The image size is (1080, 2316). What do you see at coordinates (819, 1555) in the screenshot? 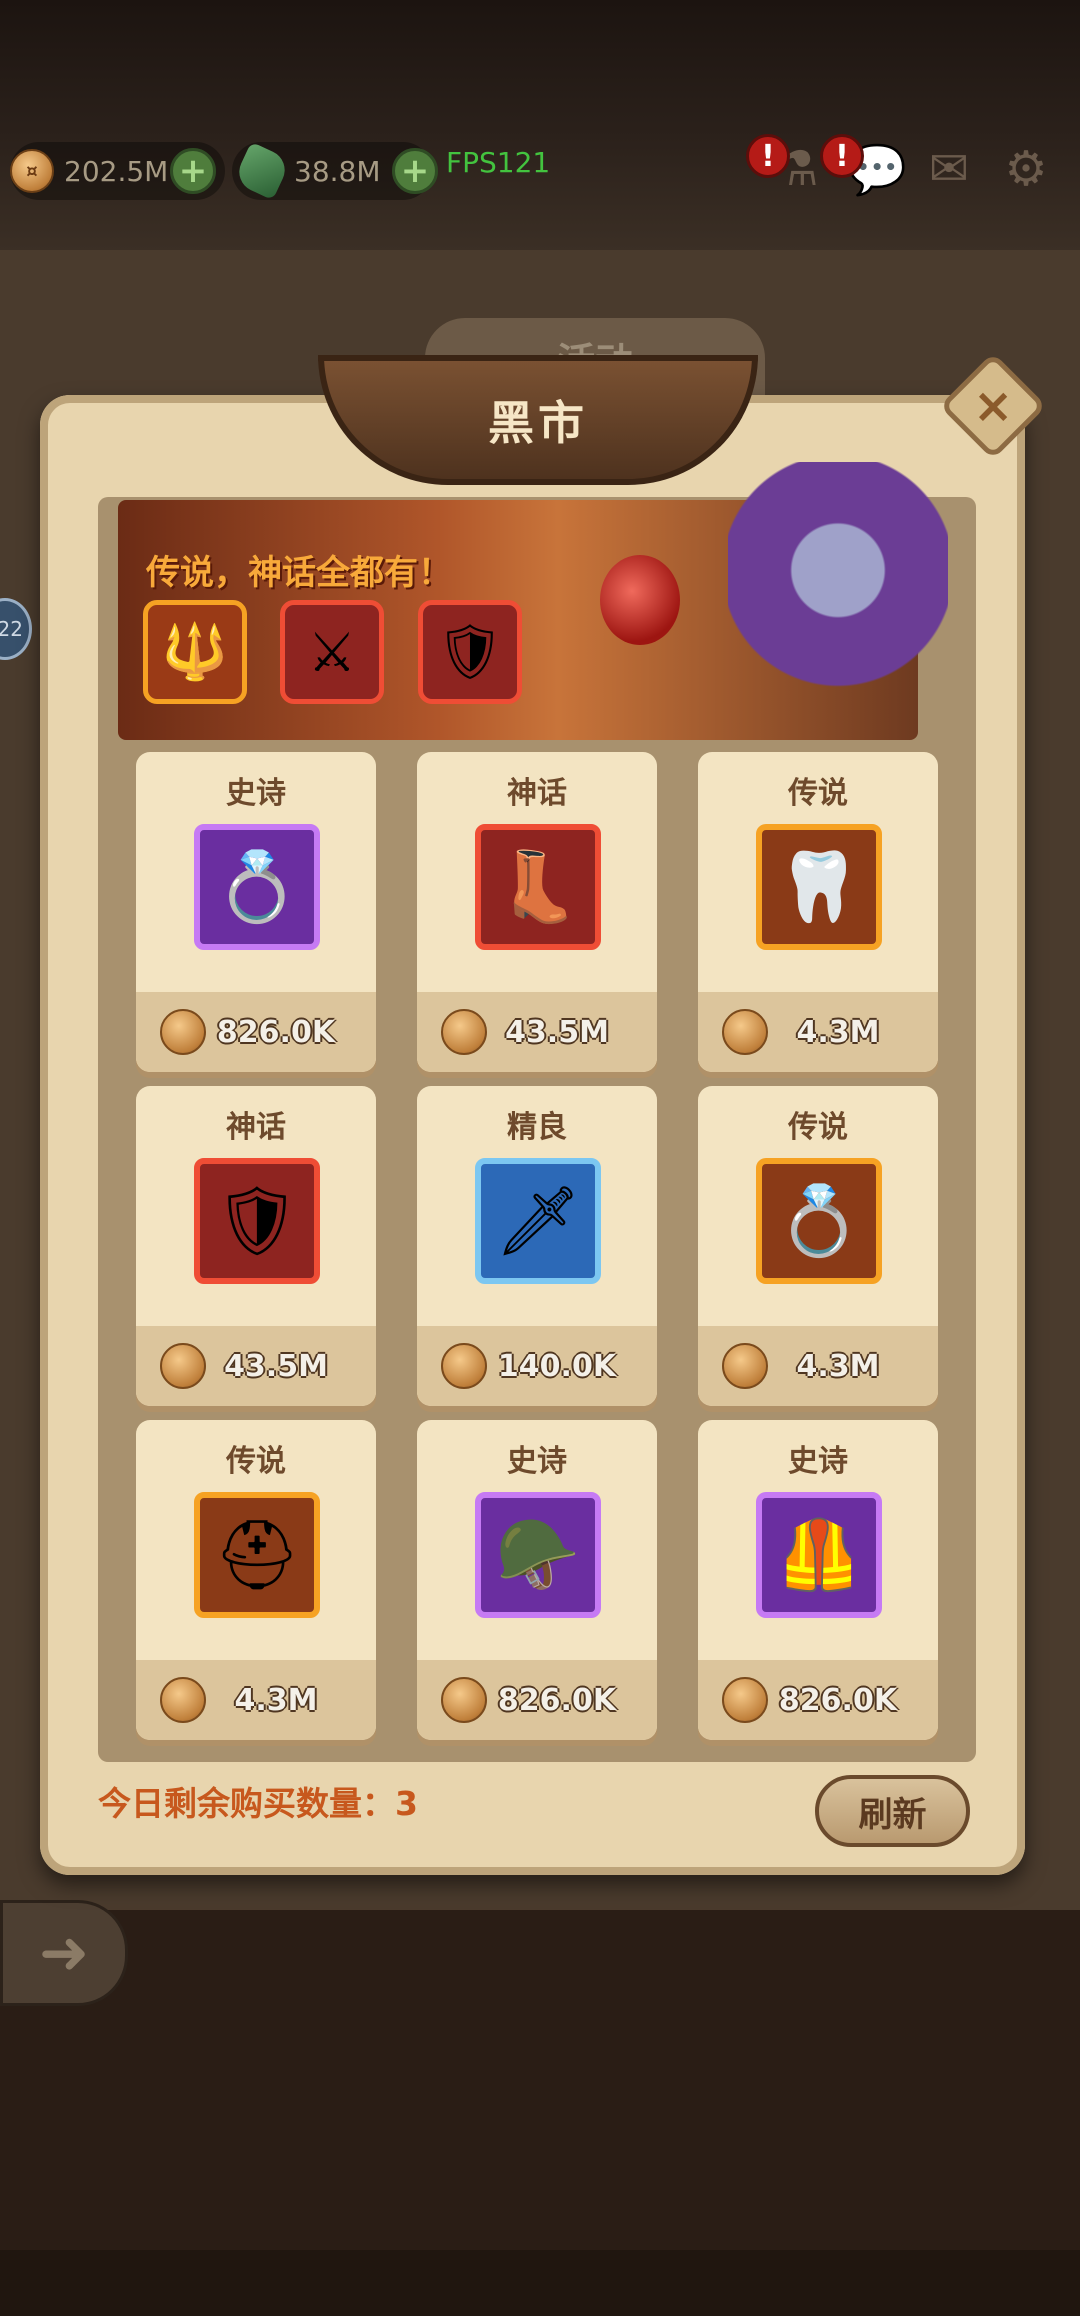
I see `chest-armor-icon: 🦺` at bounding box center [819, 1555].